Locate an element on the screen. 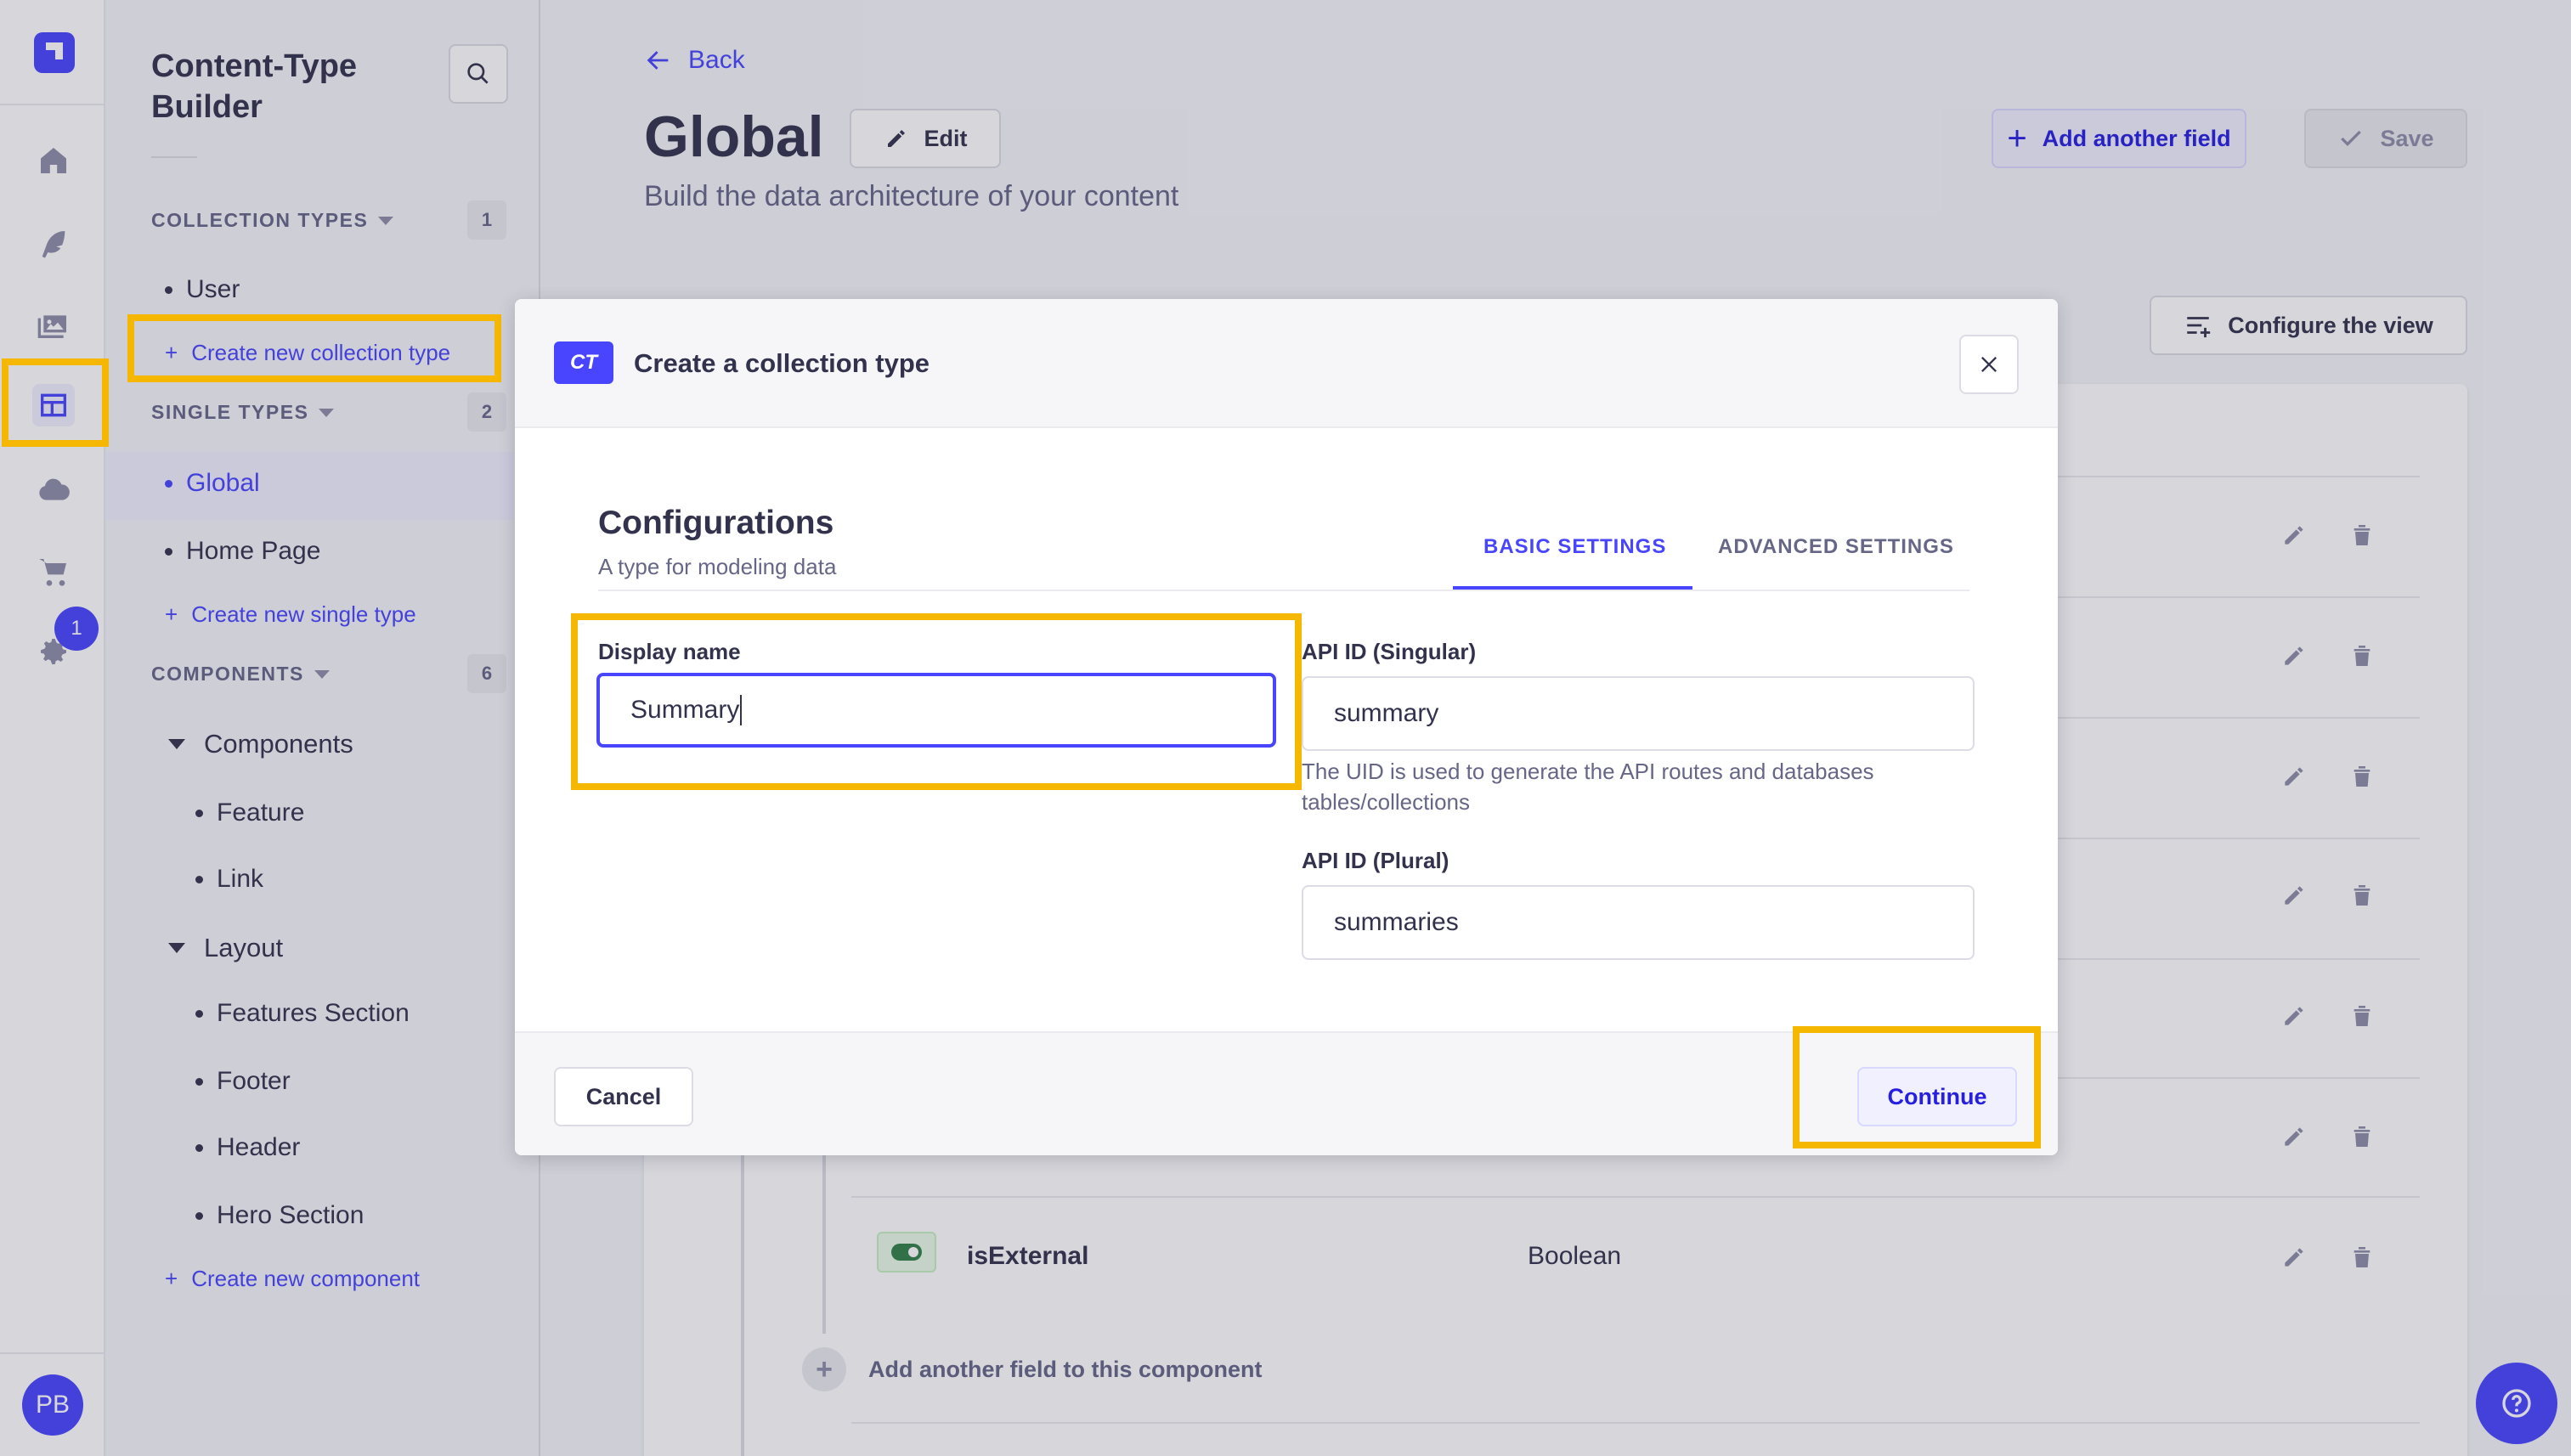  api-id-singular-input: summary is located at coordinates (1638, 713).